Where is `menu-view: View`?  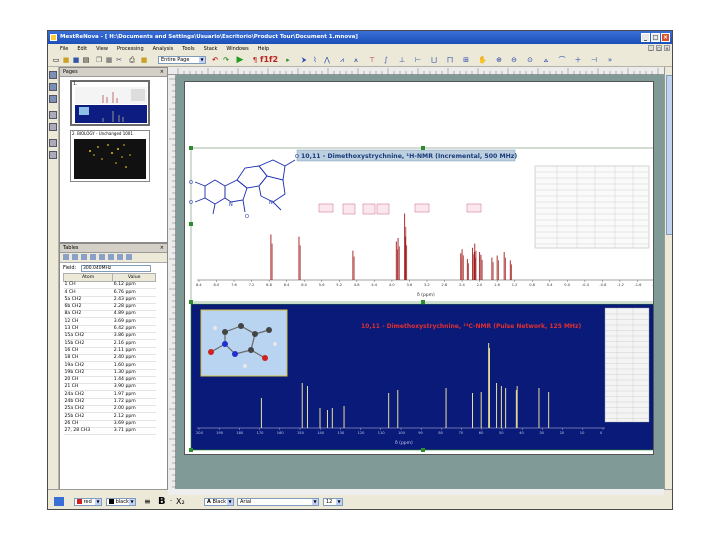
menu-view: View is located at coordinates (102, 49).